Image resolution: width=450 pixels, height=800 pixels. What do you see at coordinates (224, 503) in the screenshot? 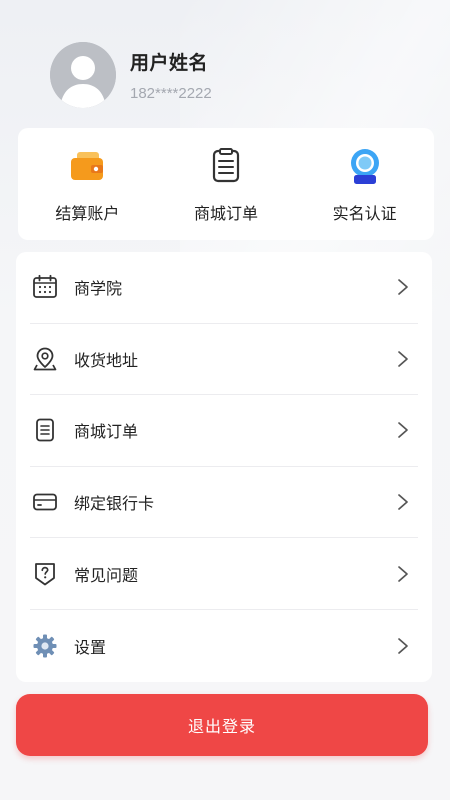
I see `menu-item-bind-bank-card: 绑定银行卡` at bounding box center [224, 503].